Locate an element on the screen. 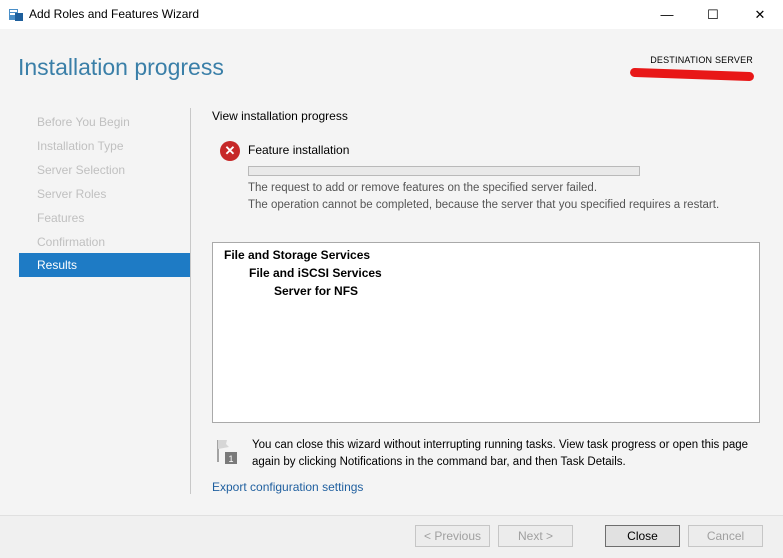 The height and width of the screenshot is (558, 783). nav-item-results: Results is located at coordinates (104, 265).